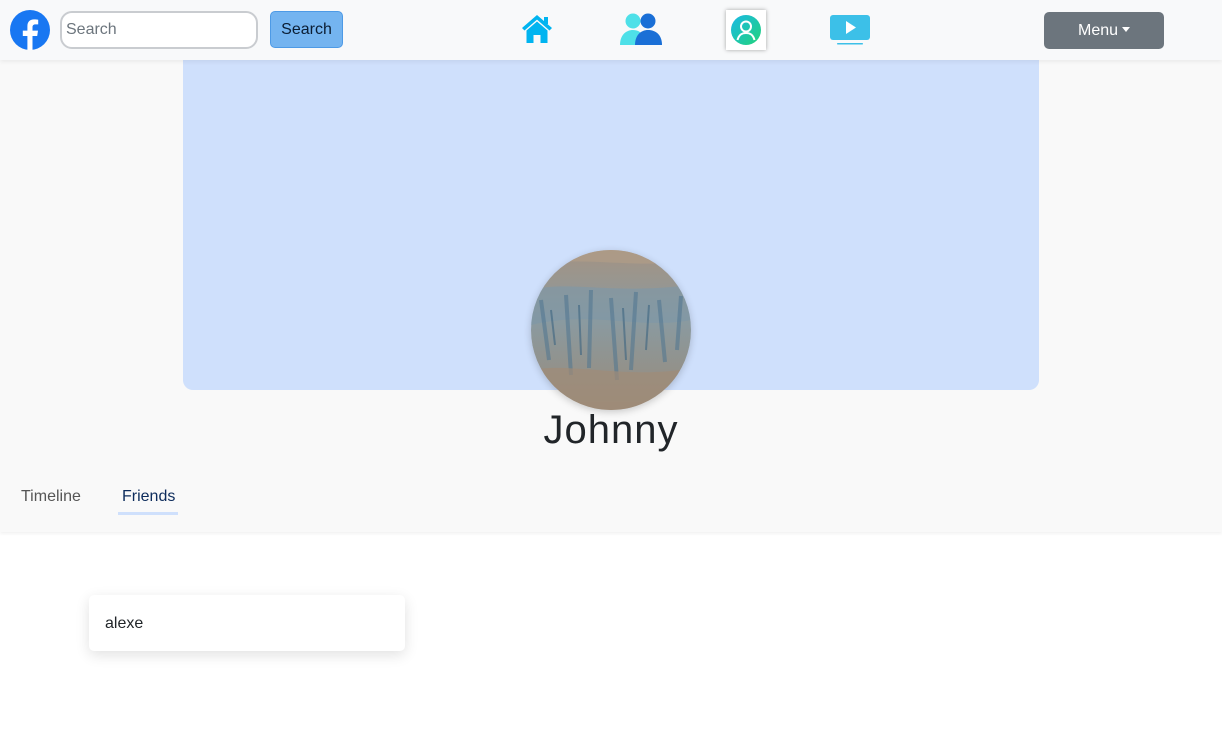 The image size is (1222, 730). I want to click on menu-dropdown-button: Menu, so click(1104, 30).